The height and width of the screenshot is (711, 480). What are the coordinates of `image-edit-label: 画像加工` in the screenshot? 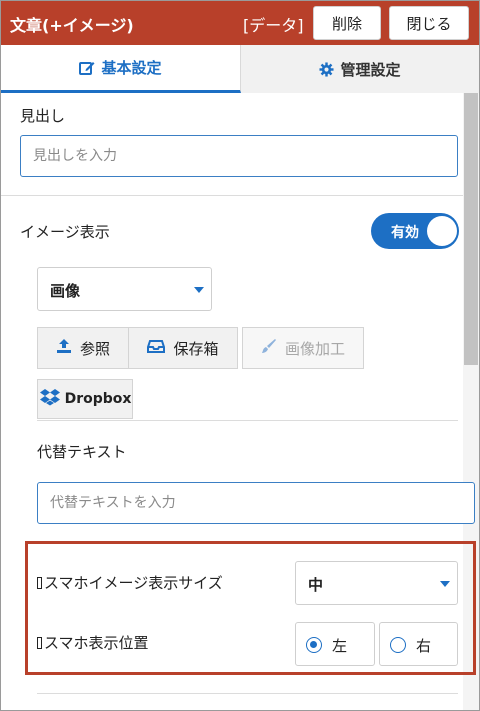 It's located at (314, 348).